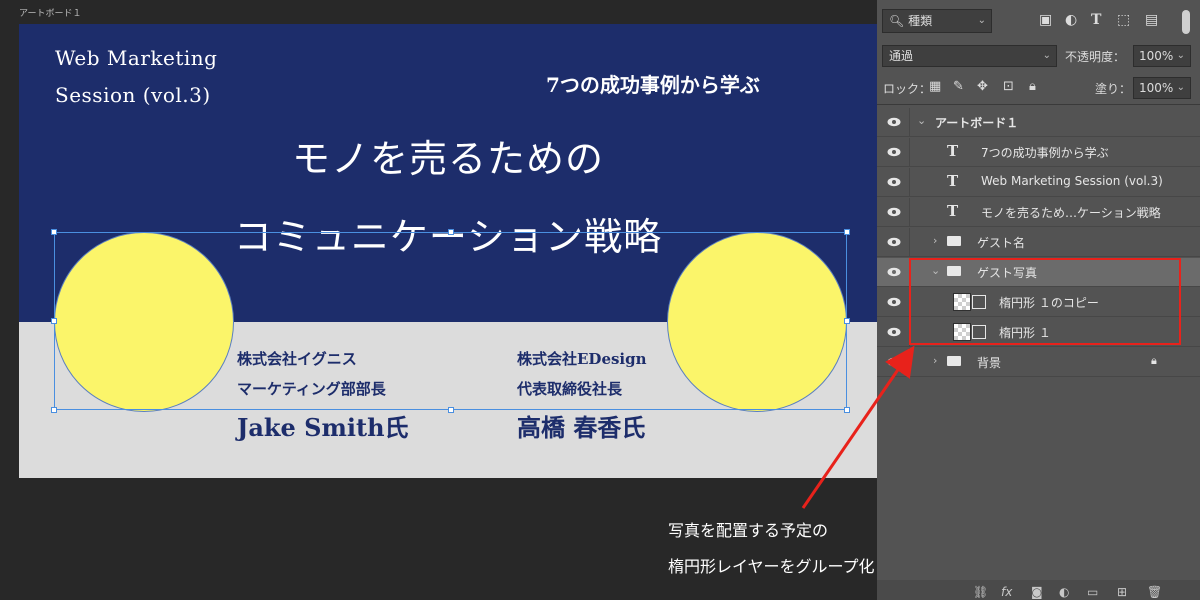 Image resolution: width=1200 pixels, height=600 pixels. What do you see at coordinates (771, 549) in the screenshot?
I see `annotation-text: 写真を配置する予定の 楕円形レイヤーをグループ化` at bounding box center [771, 549].